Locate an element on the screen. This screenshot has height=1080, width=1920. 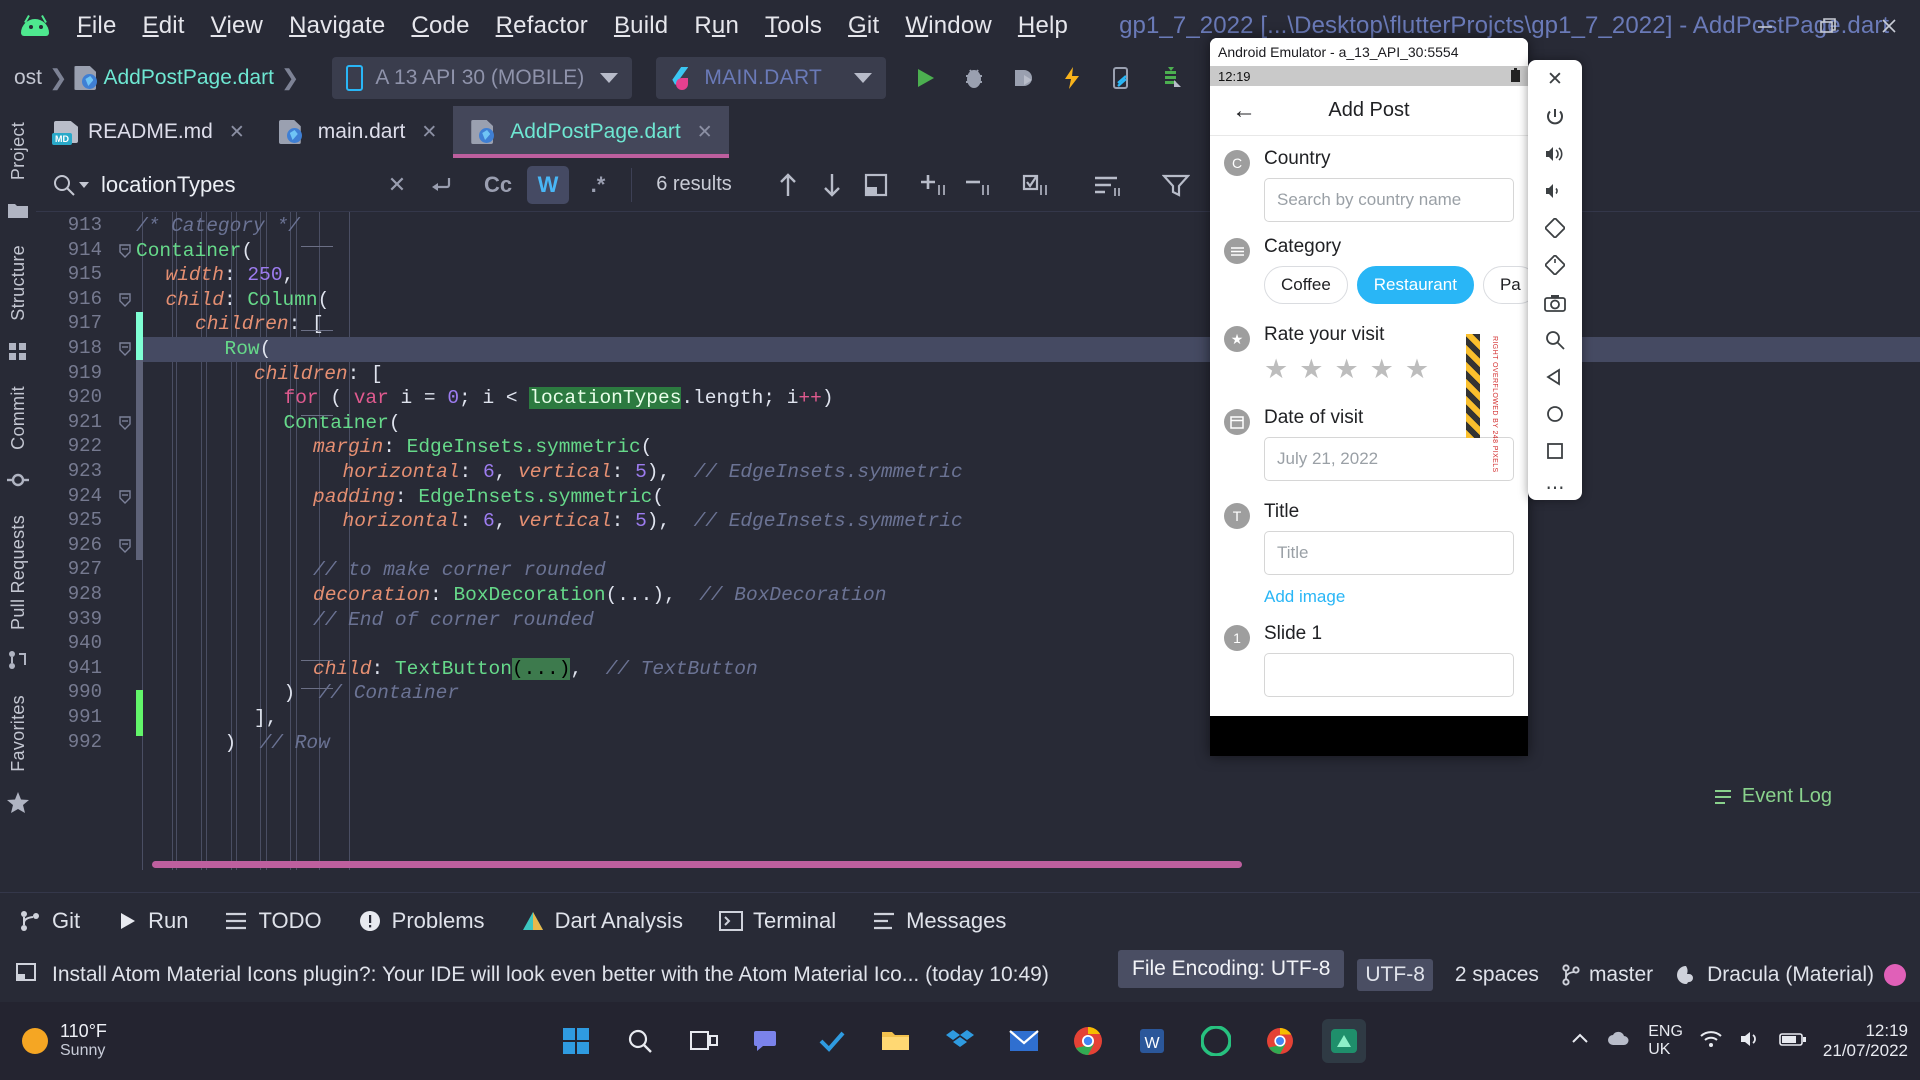
terminal-app-icon is located at coordinates (1216, 1041).